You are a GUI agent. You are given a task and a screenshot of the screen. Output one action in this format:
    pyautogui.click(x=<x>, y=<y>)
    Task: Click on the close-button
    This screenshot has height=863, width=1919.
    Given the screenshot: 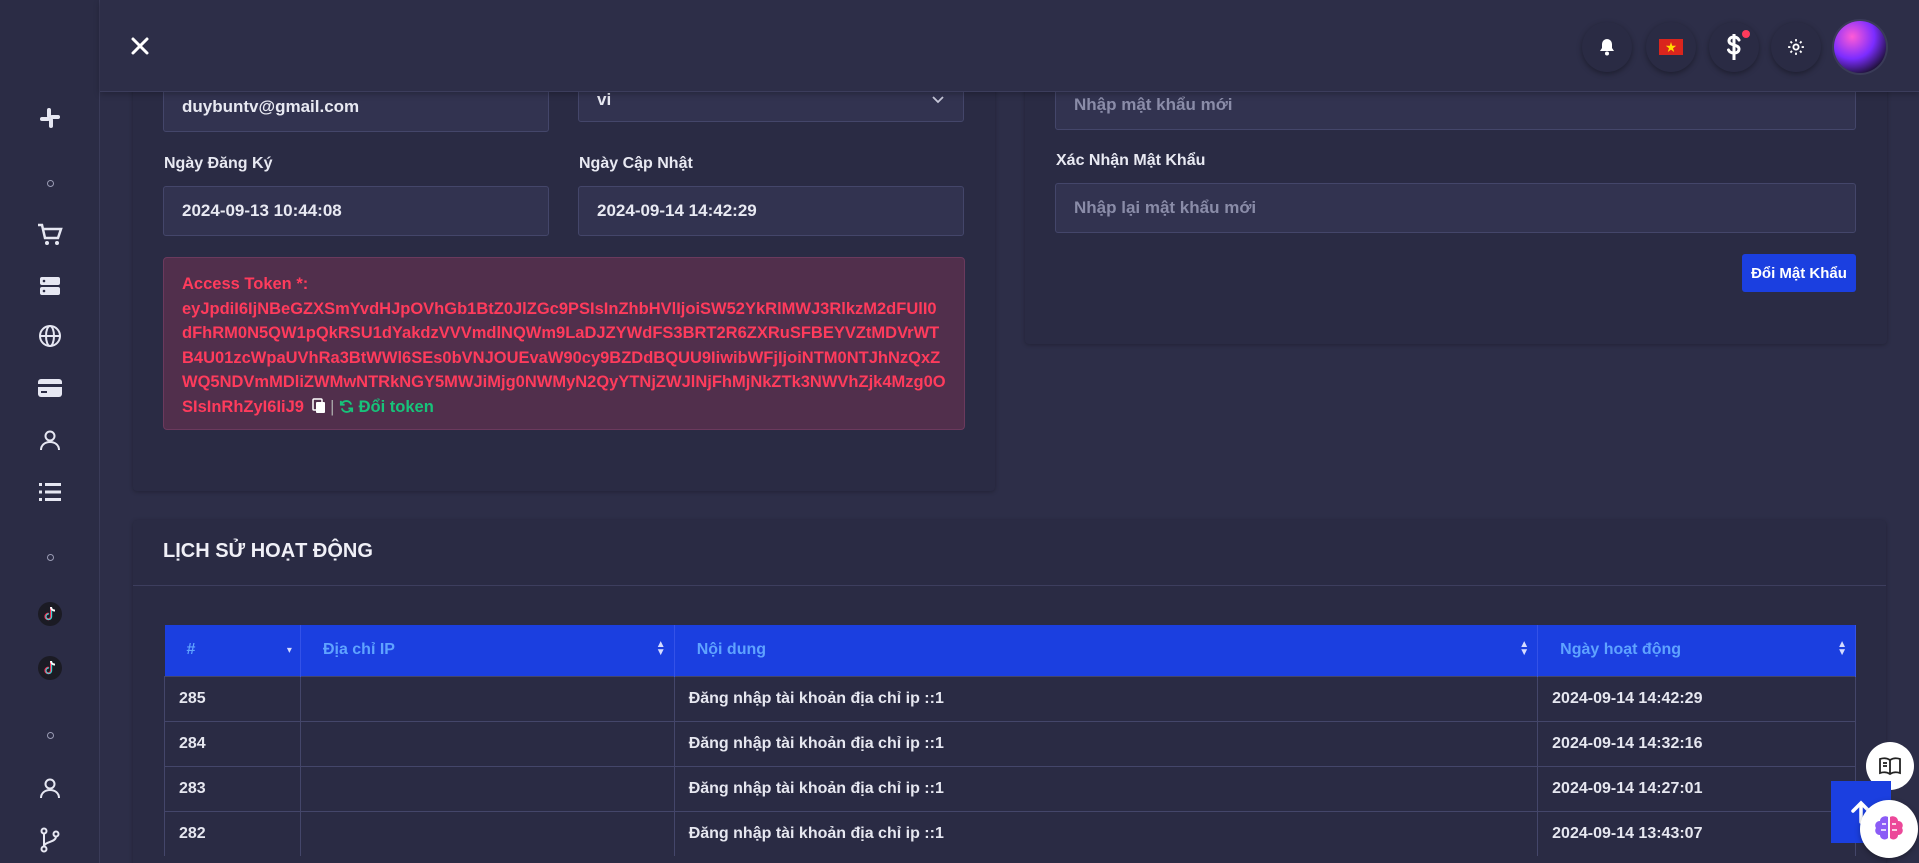 What is the action you would take?
    pyautogui.click(x=140, y=46)
    